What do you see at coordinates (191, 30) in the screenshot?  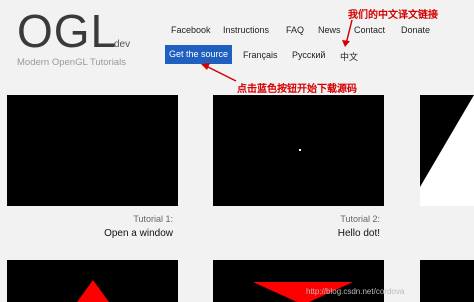 I see `nav-facebook: Facebook` at bounding box center [191, 30].